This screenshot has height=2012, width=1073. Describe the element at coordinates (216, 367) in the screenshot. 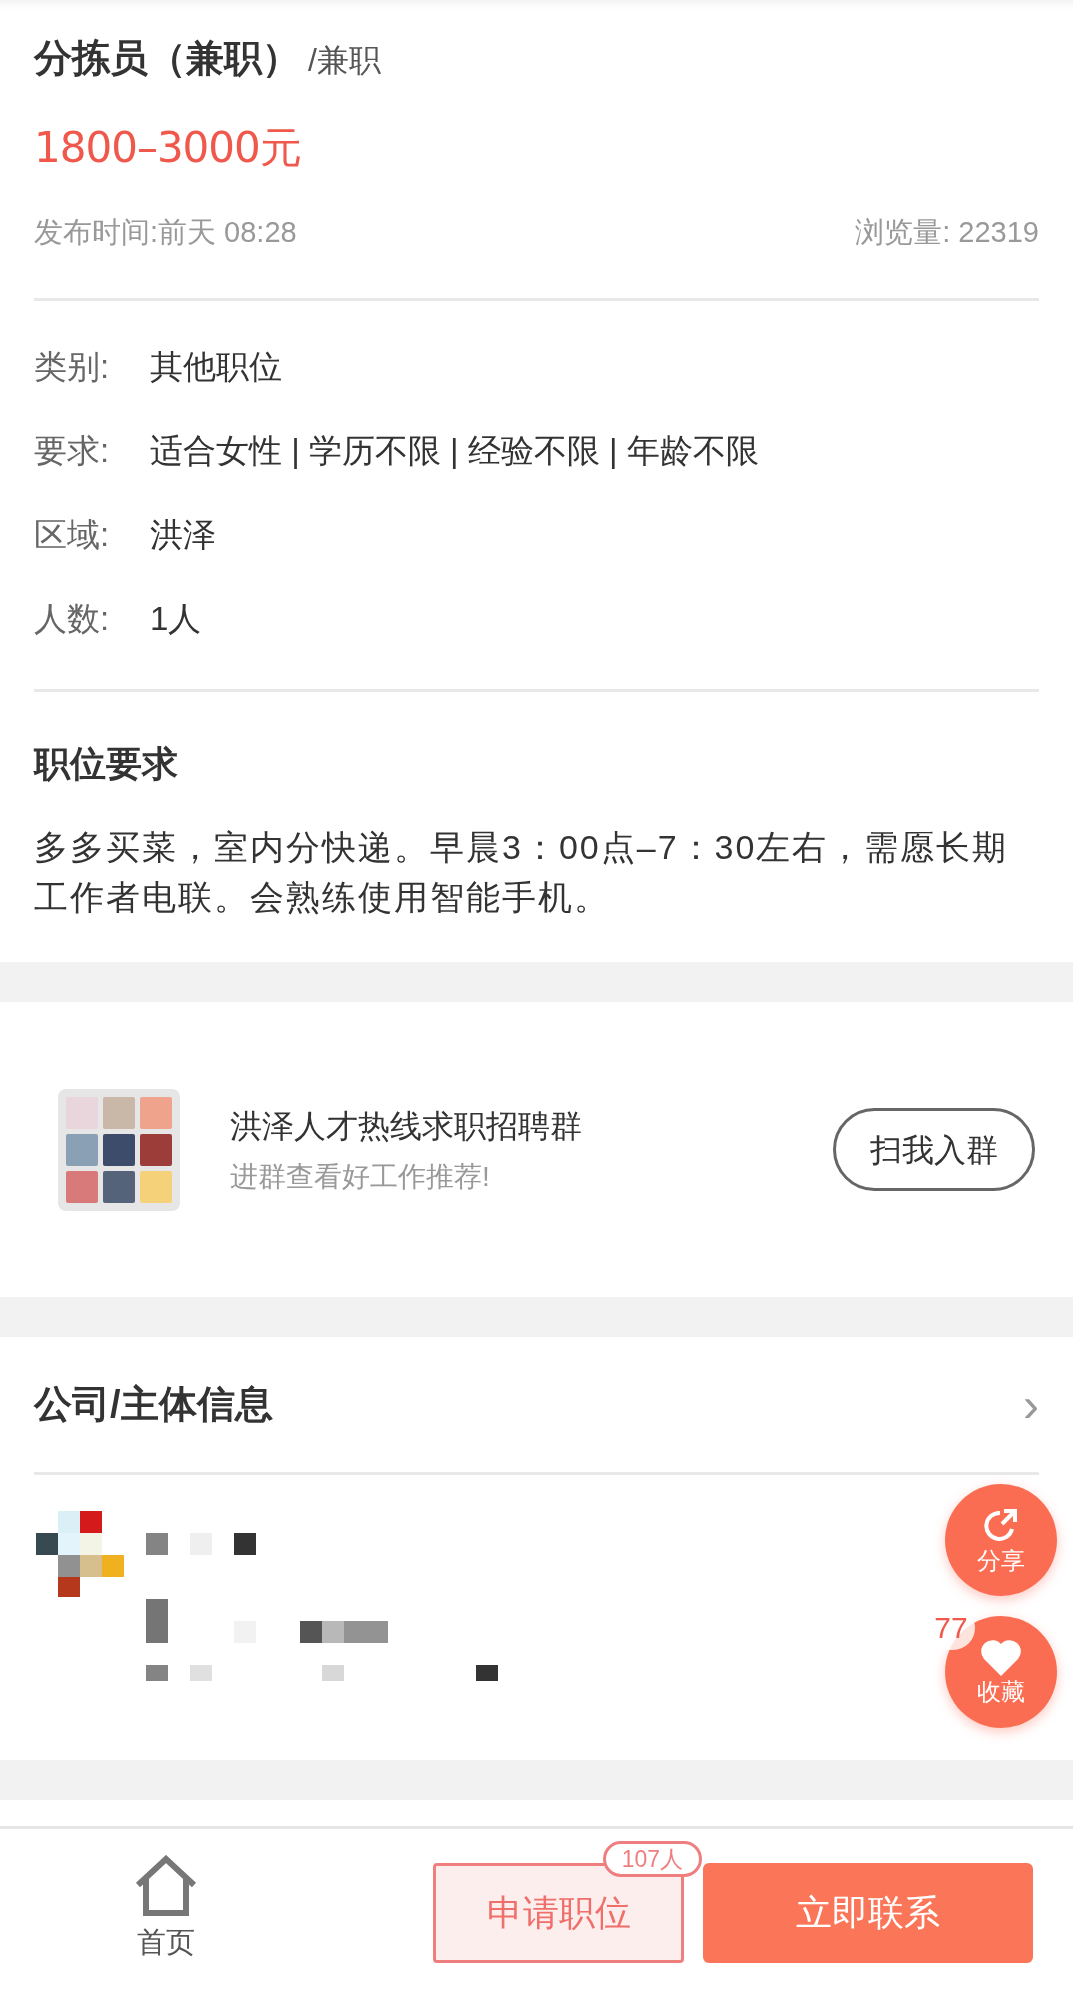

I see `detail-value: 其他职位` at that location.